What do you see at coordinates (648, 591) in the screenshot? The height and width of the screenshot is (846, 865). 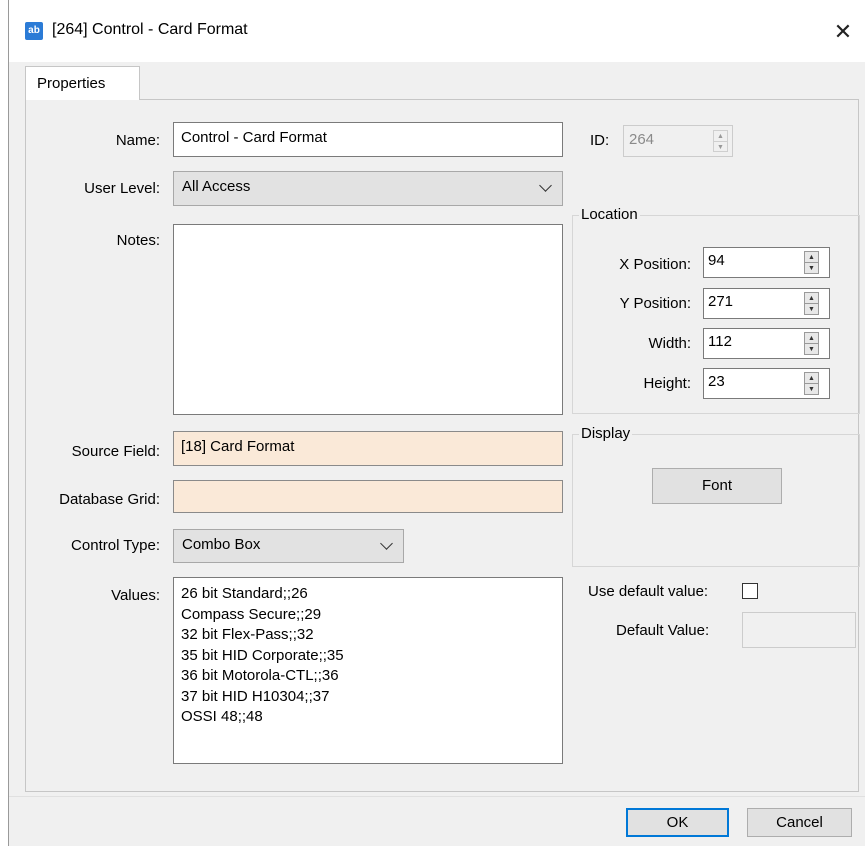 I see `use-default-label: Use default value:` at bounding box center [648, 591].